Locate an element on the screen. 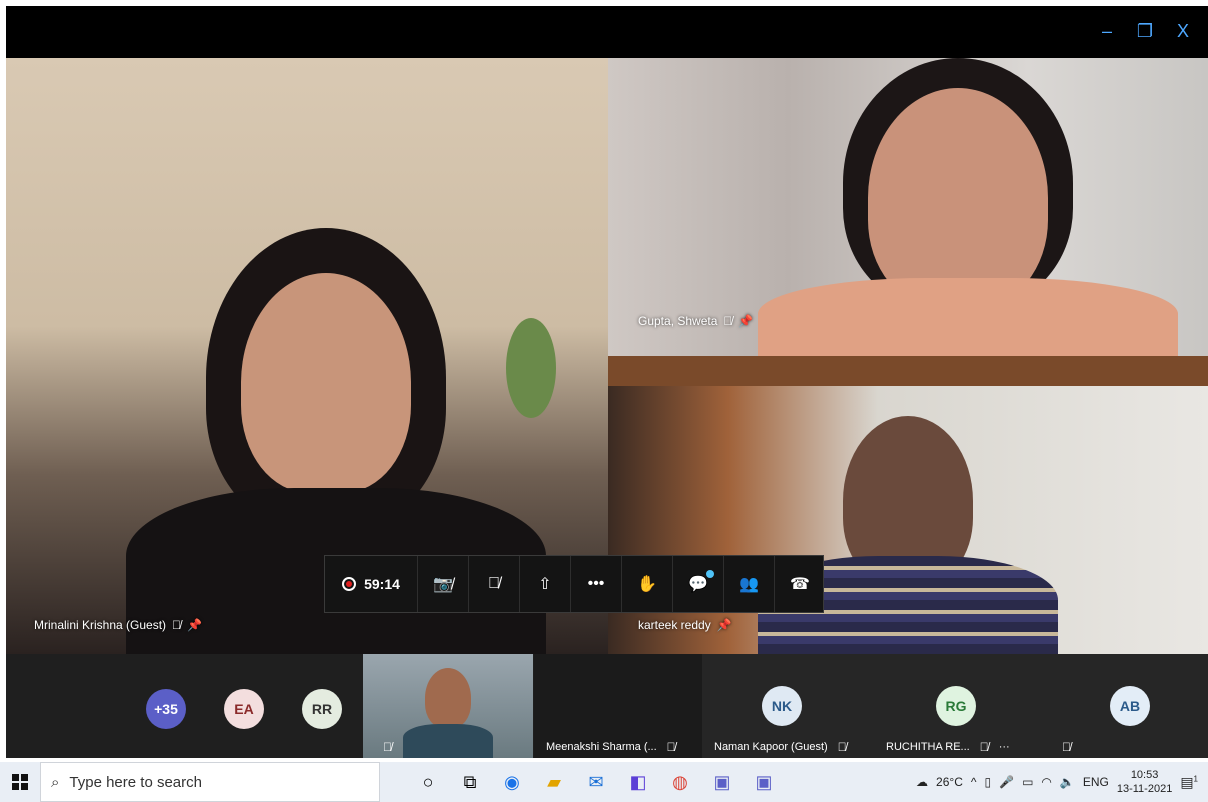 The width and height of the screenshot is (1208, 802). more-options-button: ··· is located at coordinates (1004, 747).